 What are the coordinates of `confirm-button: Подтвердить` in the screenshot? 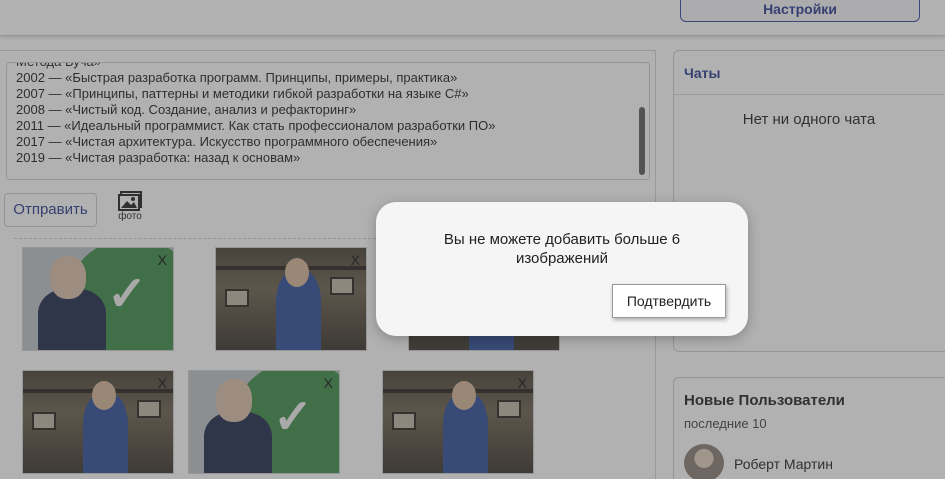 It's located at (669, 301).